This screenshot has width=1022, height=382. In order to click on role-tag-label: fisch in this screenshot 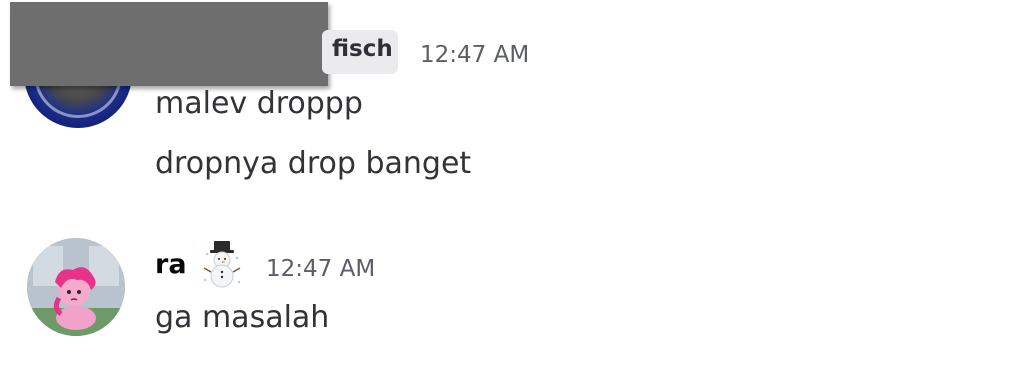, I will do `click(362, 49)`.